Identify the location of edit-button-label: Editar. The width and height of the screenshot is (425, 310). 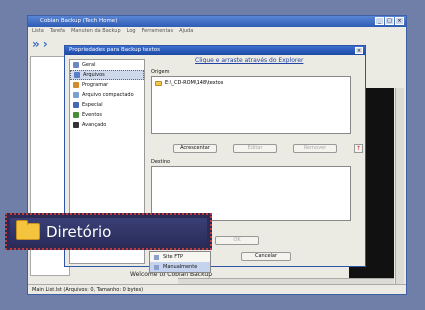
(255, 148).